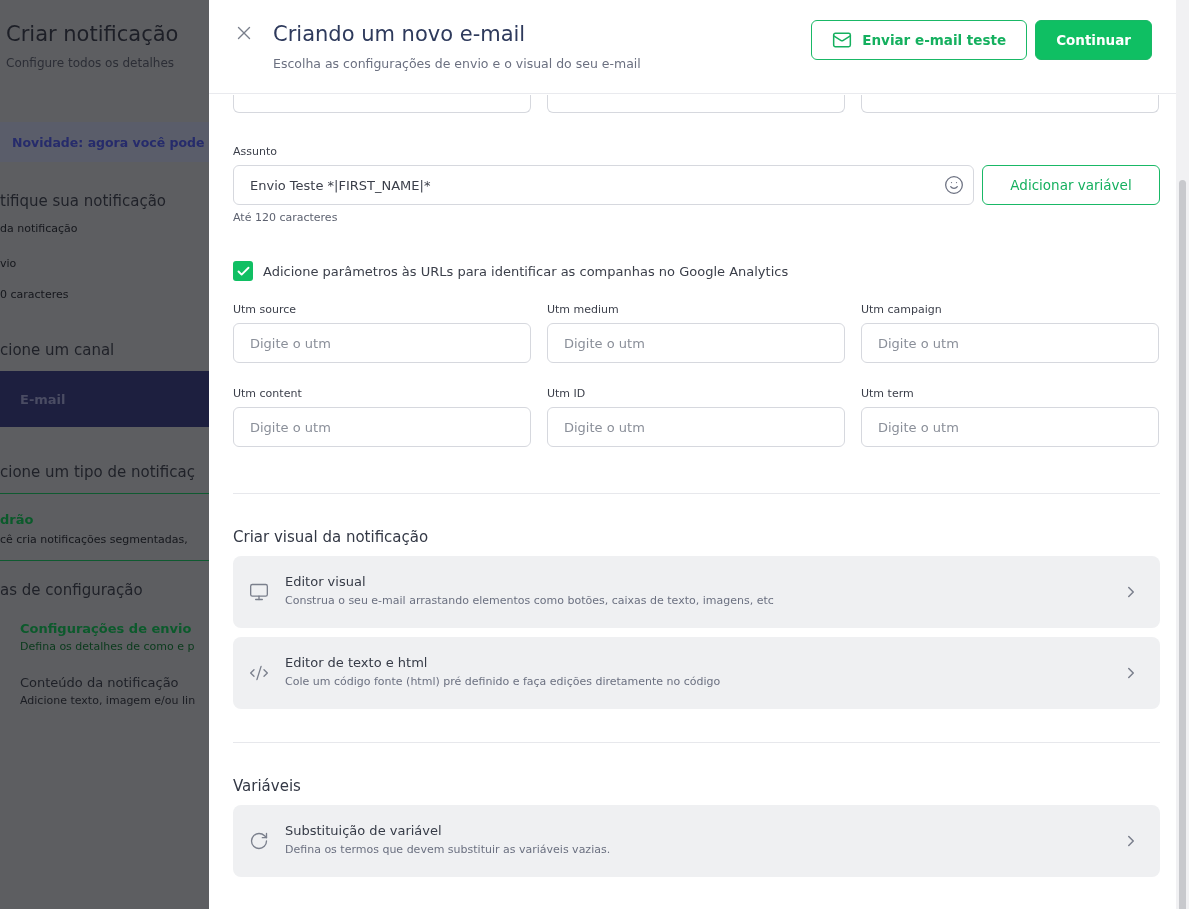  Describe the element at coordinates (1182, 544) in the screenshot. I see `scrollbar-thumb` at that location.